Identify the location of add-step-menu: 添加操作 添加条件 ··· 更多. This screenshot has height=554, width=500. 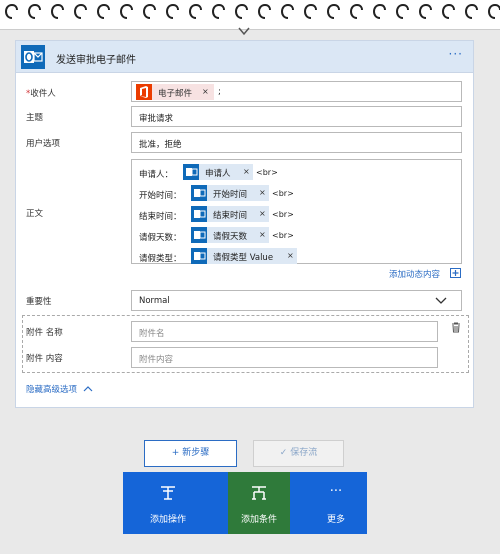
(245, 503).